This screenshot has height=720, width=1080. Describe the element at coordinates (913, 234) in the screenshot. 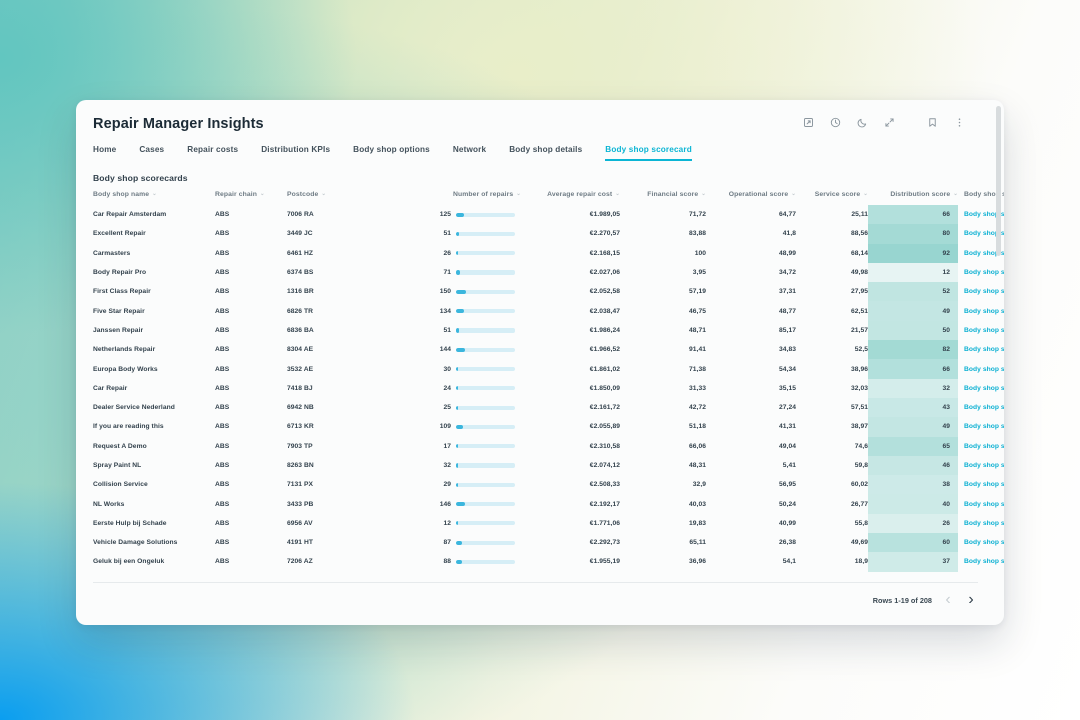

I see `cell-distribution-score: 80` at that location.